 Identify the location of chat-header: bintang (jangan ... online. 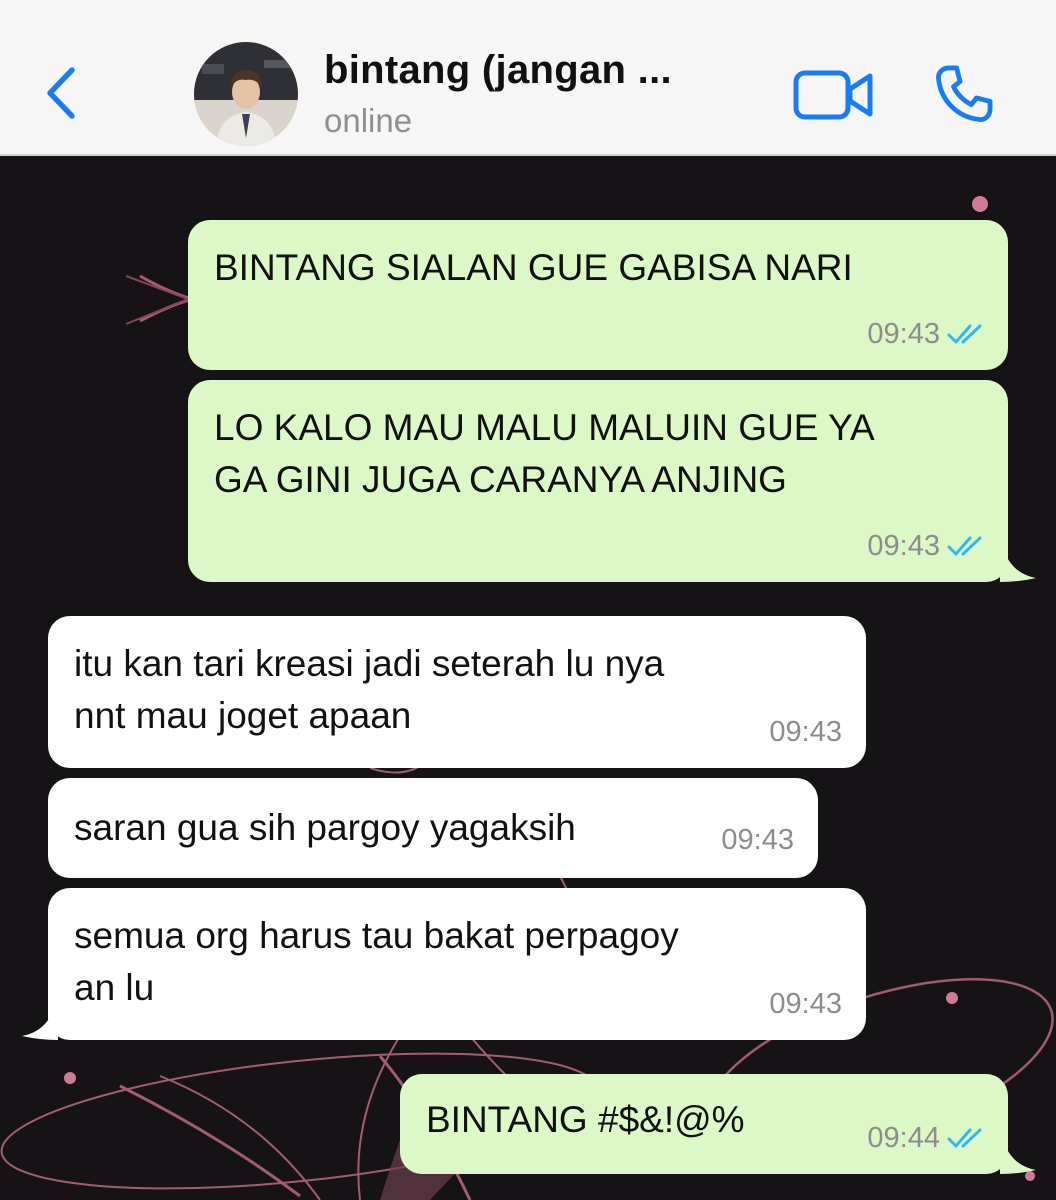
(528, 78).